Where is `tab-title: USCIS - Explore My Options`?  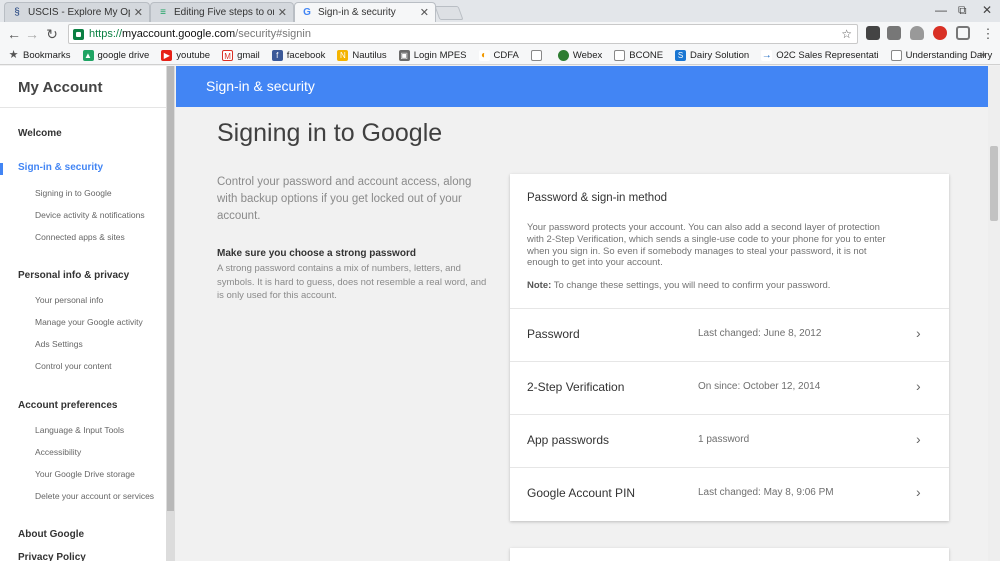 tab-title: USCIS - Explore My Options is located at coordinates (79, 12).